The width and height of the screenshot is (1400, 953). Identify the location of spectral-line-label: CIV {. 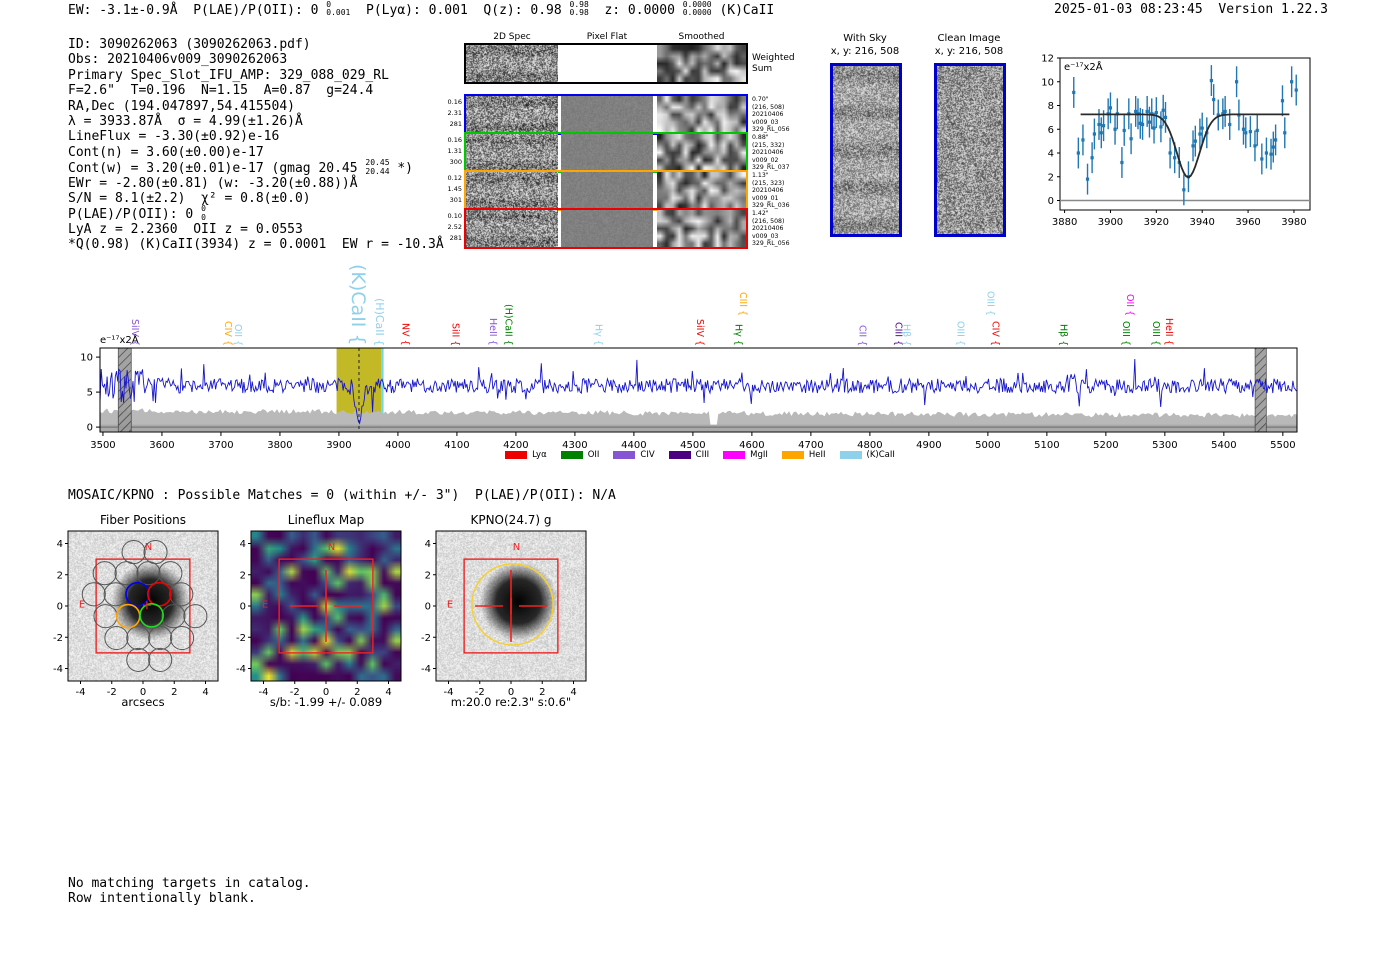
(995, 333).